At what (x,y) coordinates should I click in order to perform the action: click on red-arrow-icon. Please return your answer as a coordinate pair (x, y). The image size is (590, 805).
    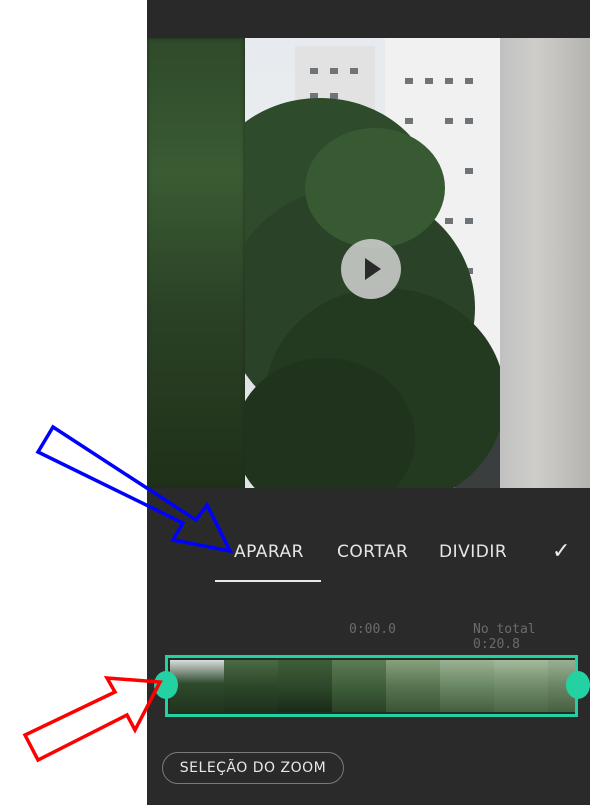
    Looking at the image, I should click on (92, 719).